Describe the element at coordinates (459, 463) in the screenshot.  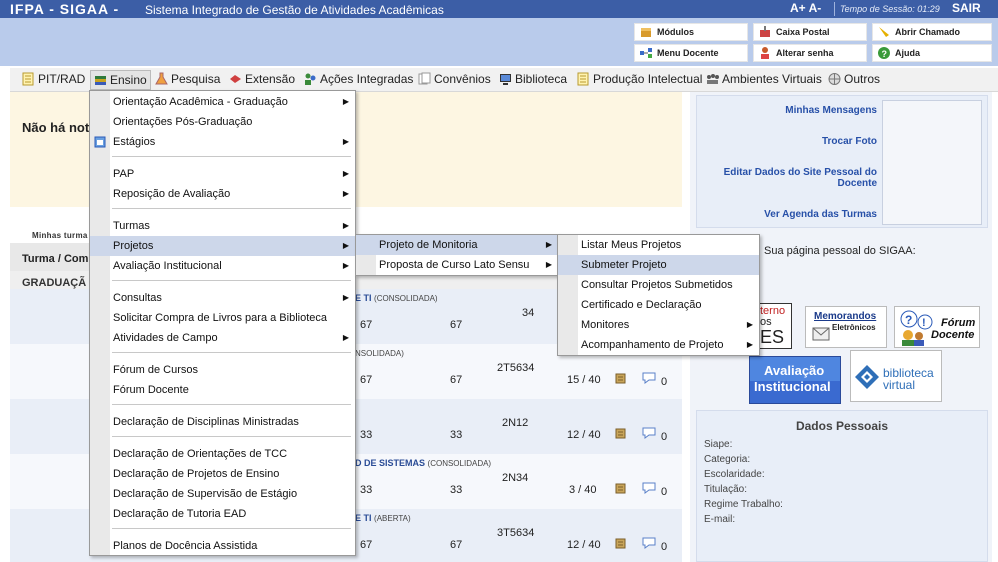
I see `turma-status: (CONSOLIDADA)` at that location.